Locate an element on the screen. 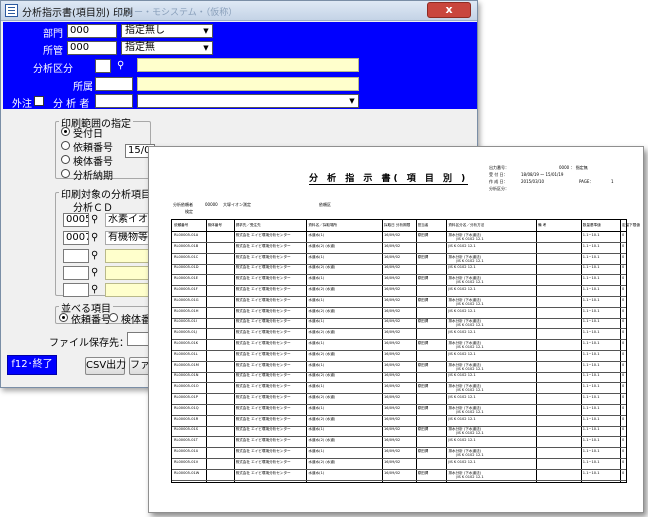 This screenshot has height=517, width=648. radio-request-number is located at coordinates (65, 145).